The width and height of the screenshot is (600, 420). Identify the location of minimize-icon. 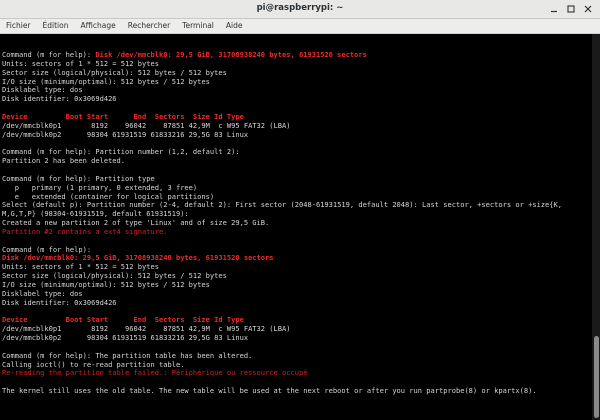
(554, 9).